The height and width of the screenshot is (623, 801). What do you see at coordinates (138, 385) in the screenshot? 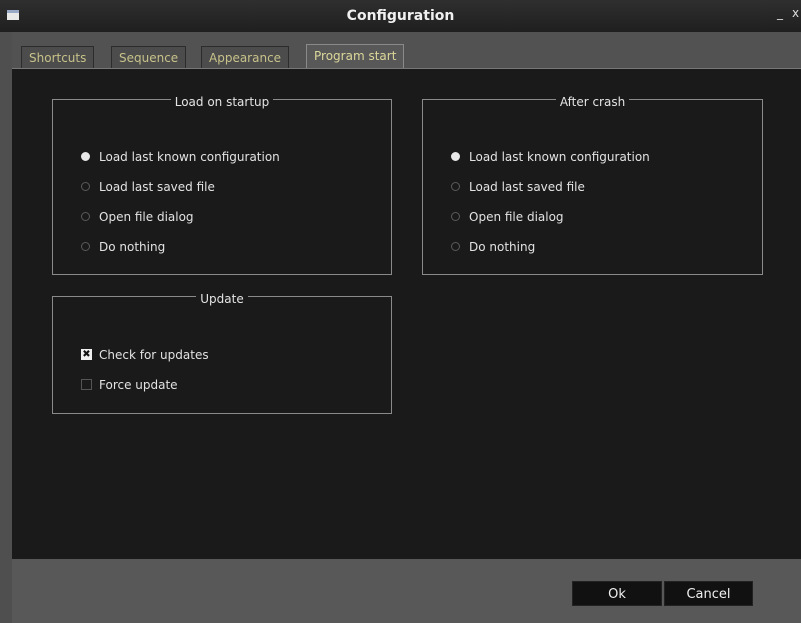
I see `option-label: Force update` at bounding box center [138, 385].